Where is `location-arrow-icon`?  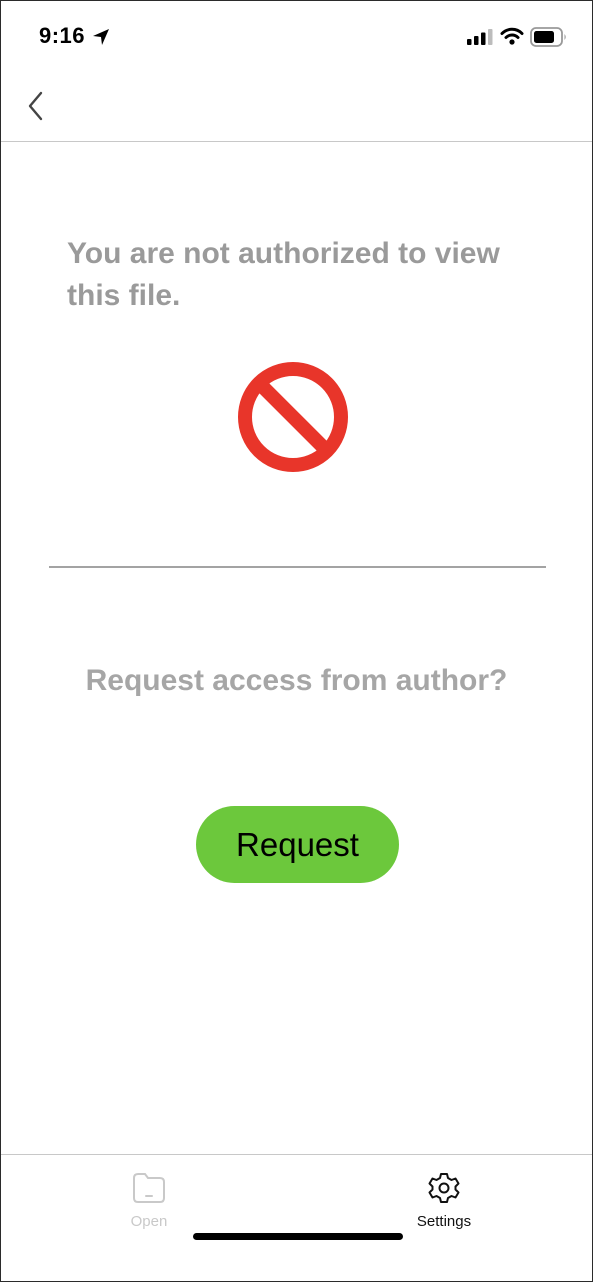 location-arrow-icon is located at coordinates (101, 39).